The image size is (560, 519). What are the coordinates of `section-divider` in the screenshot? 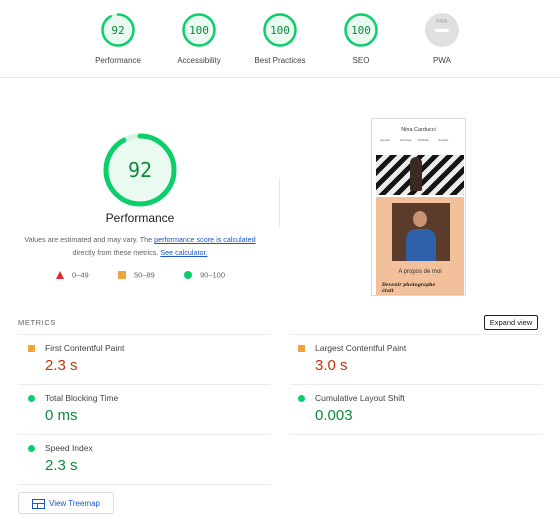 It's located at (279, 203).